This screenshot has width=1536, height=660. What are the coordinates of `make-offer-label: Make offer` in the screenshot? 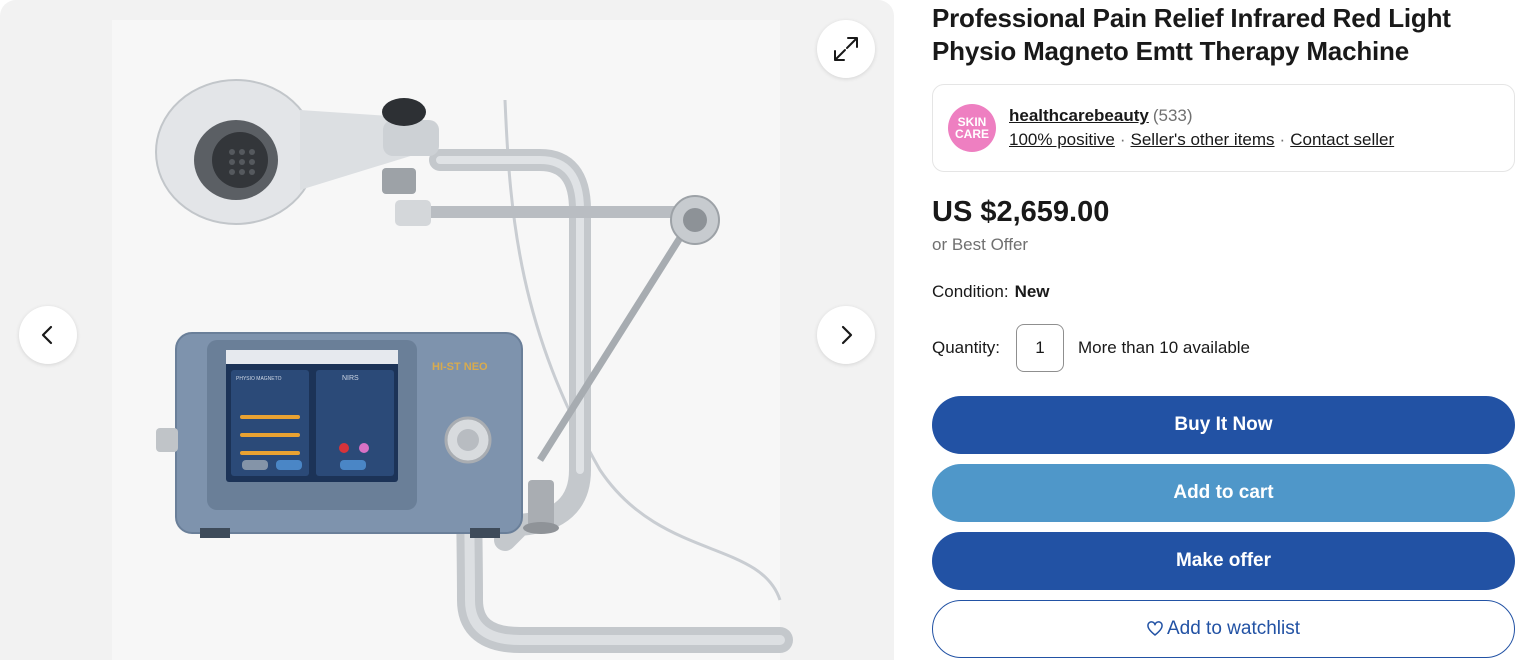 It's located at (1223, 560).